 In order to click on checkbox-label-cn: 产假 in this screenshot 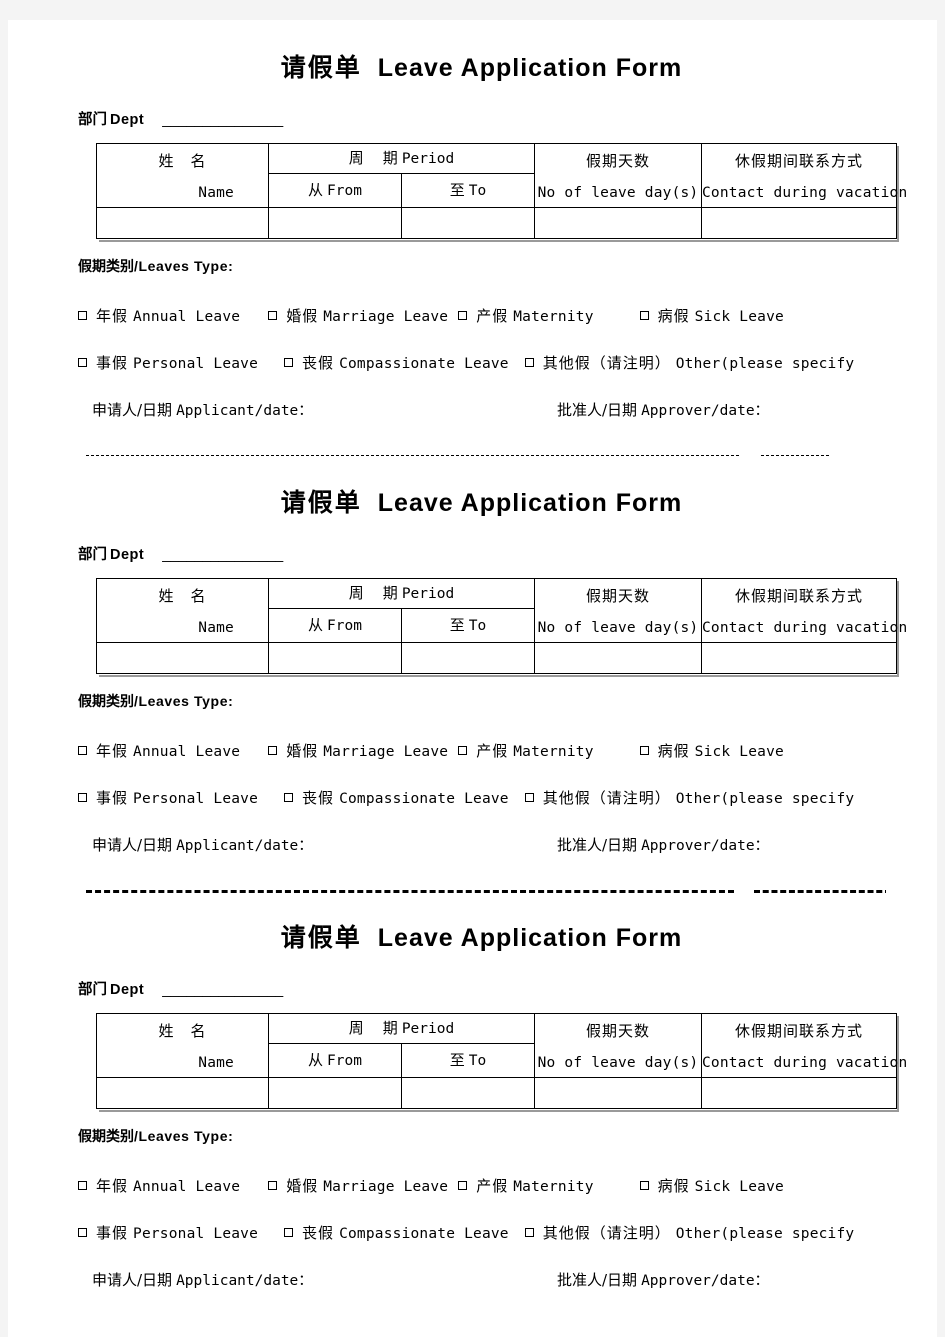, I will do `click(492, 1186)`.